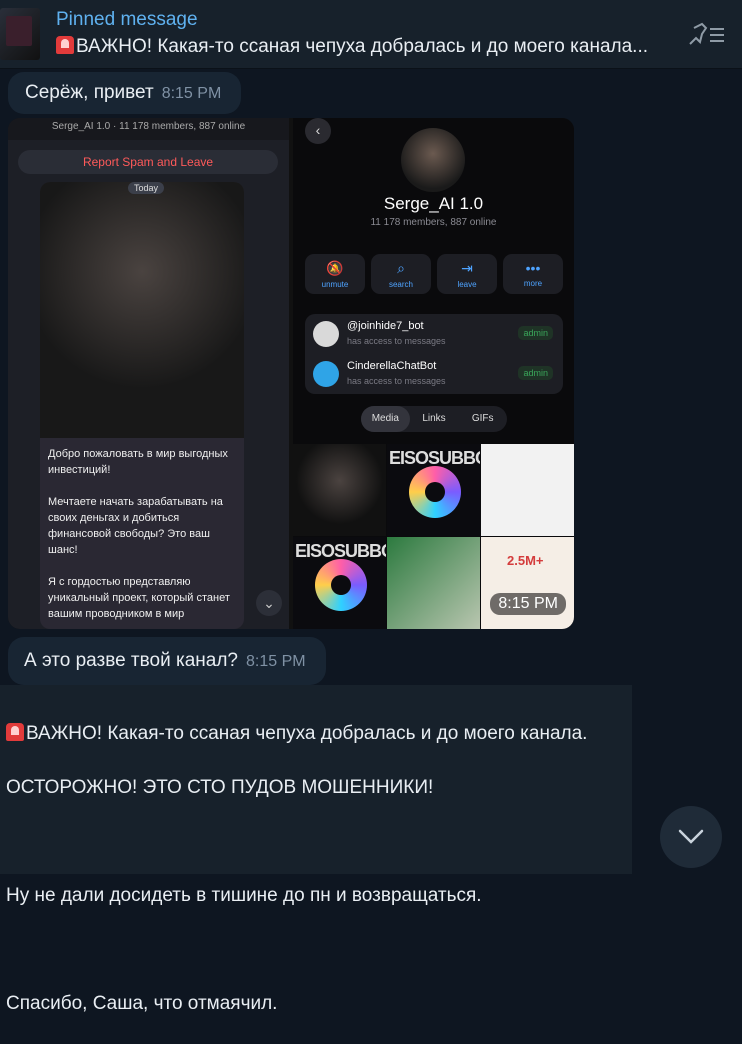 Image resolution: width=742 pixels, height=1044 pixels. What do you see at coordinates (467, 268) in the screenshot?
I see `leave-icon: ⇥` at bounding box center [467, 268].